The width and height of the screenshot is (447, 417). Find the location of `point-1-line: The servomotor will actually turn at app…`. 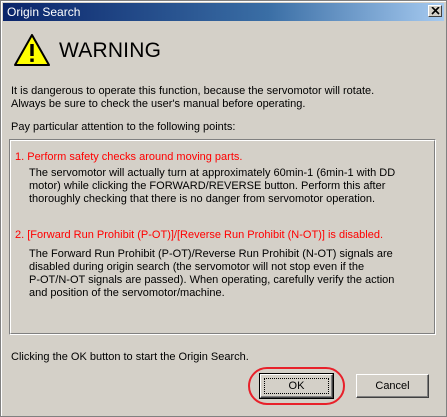

point-1-line: The servomotor will actually turn at app… is located at coordinates (212, 173).